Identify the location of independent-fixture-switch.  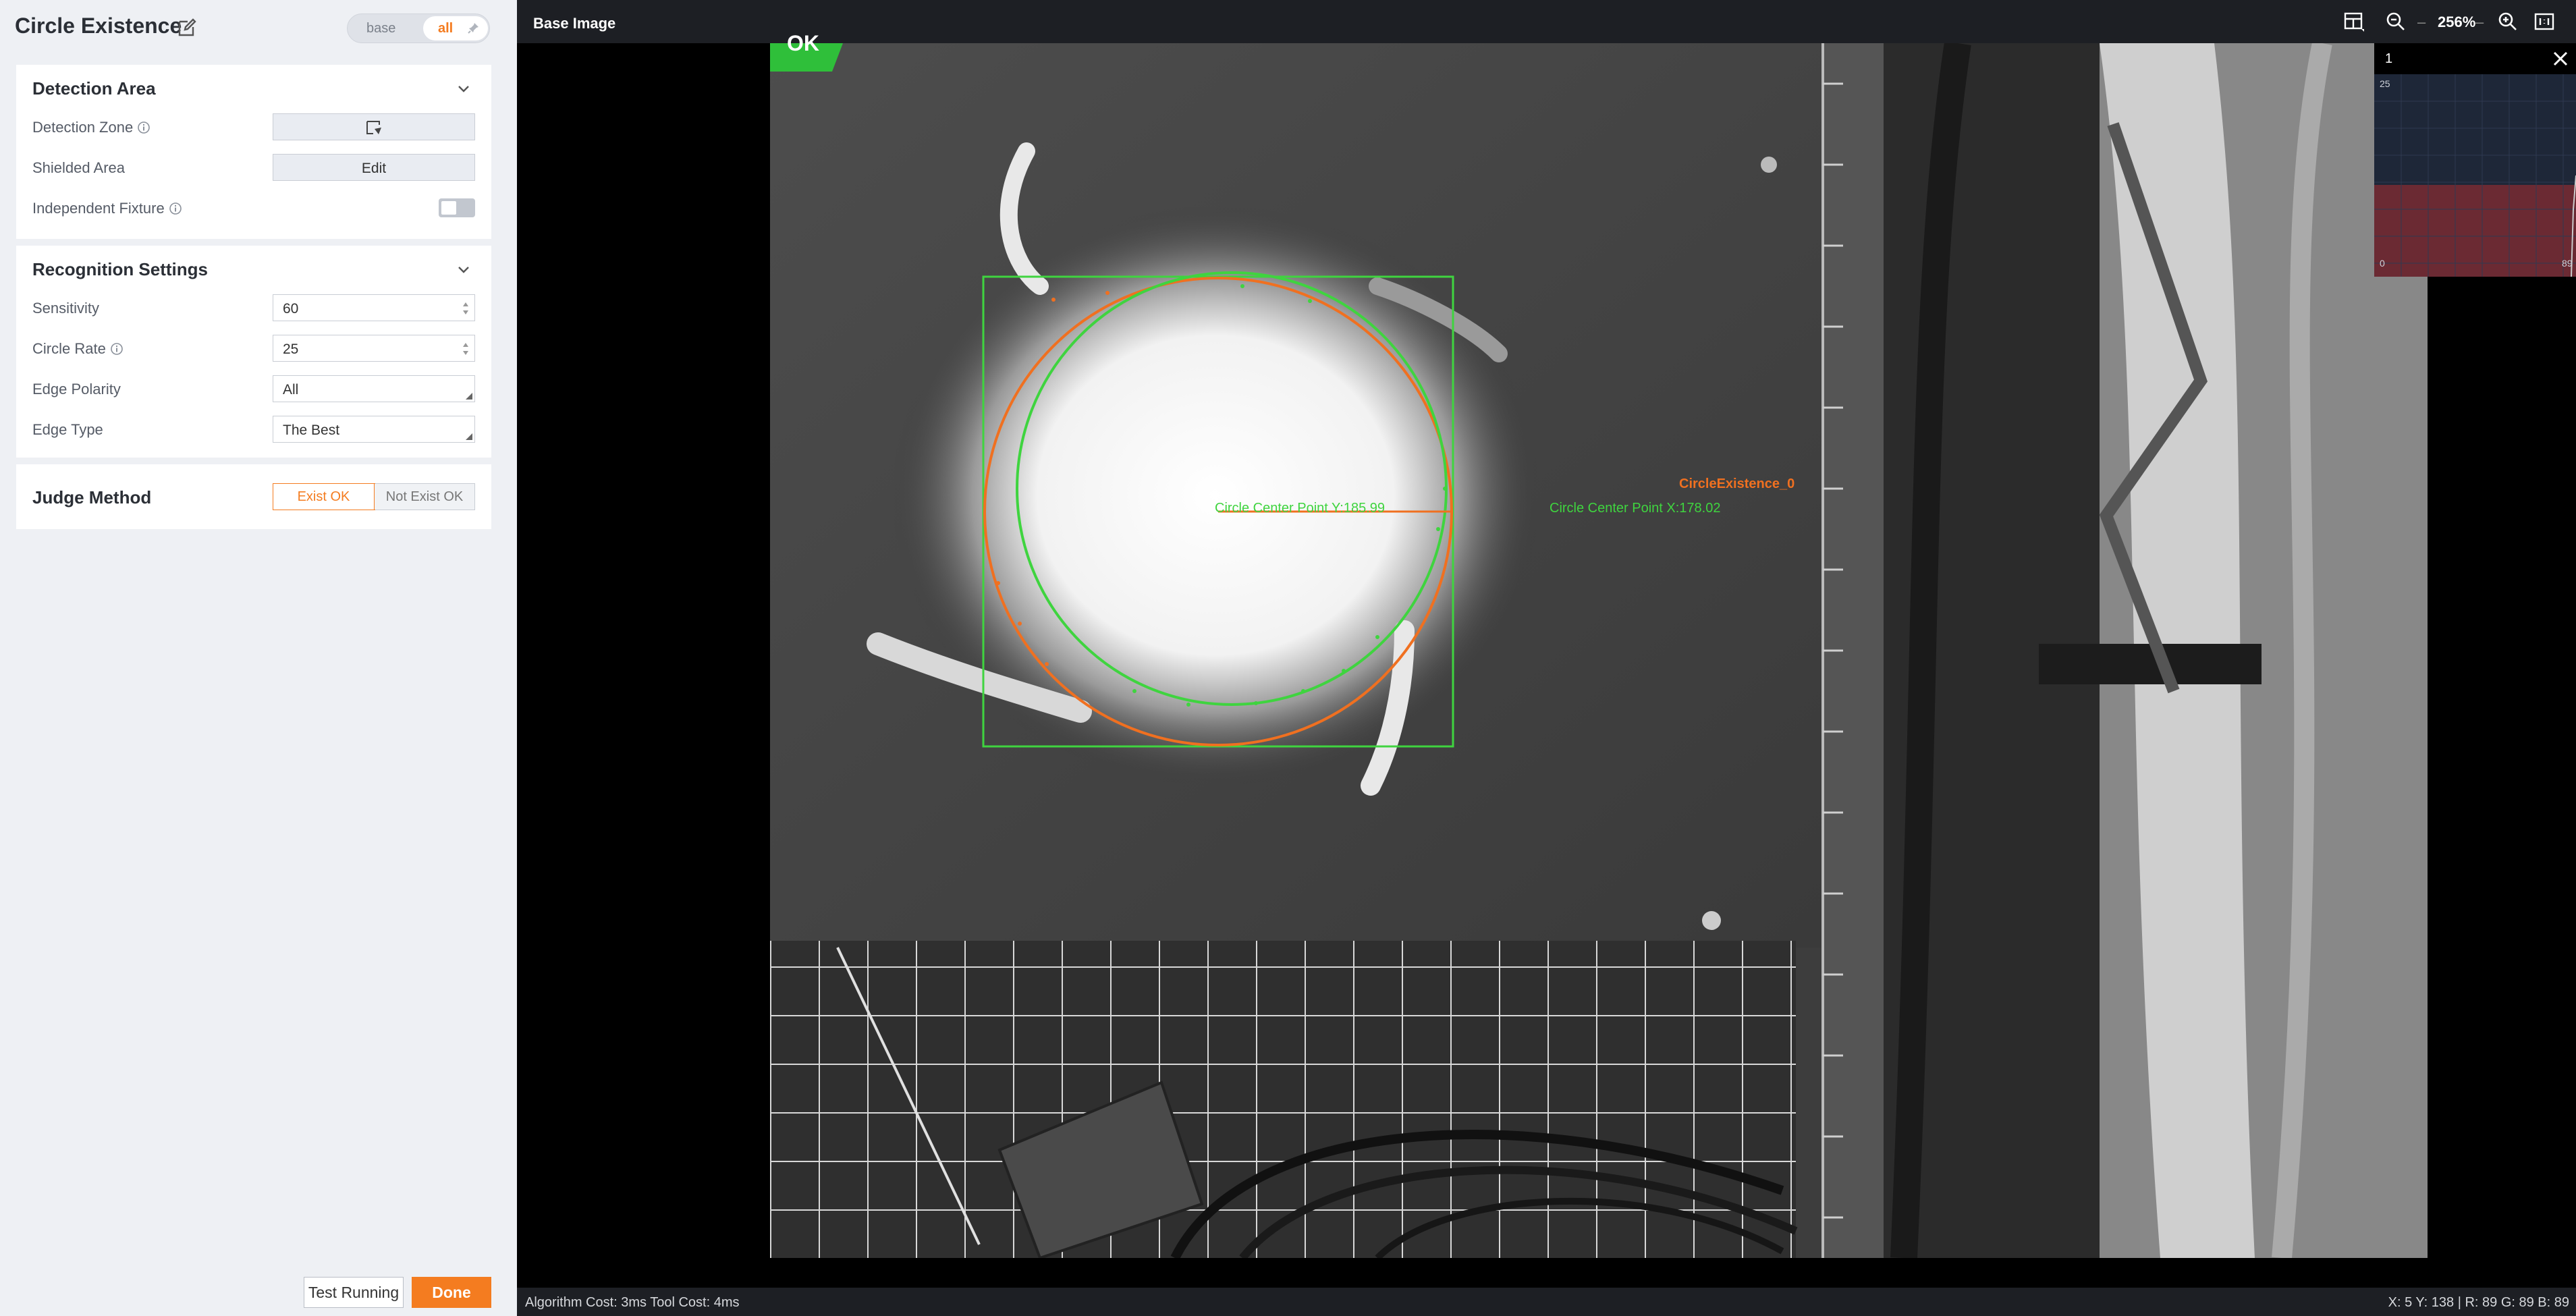
(457, 207).